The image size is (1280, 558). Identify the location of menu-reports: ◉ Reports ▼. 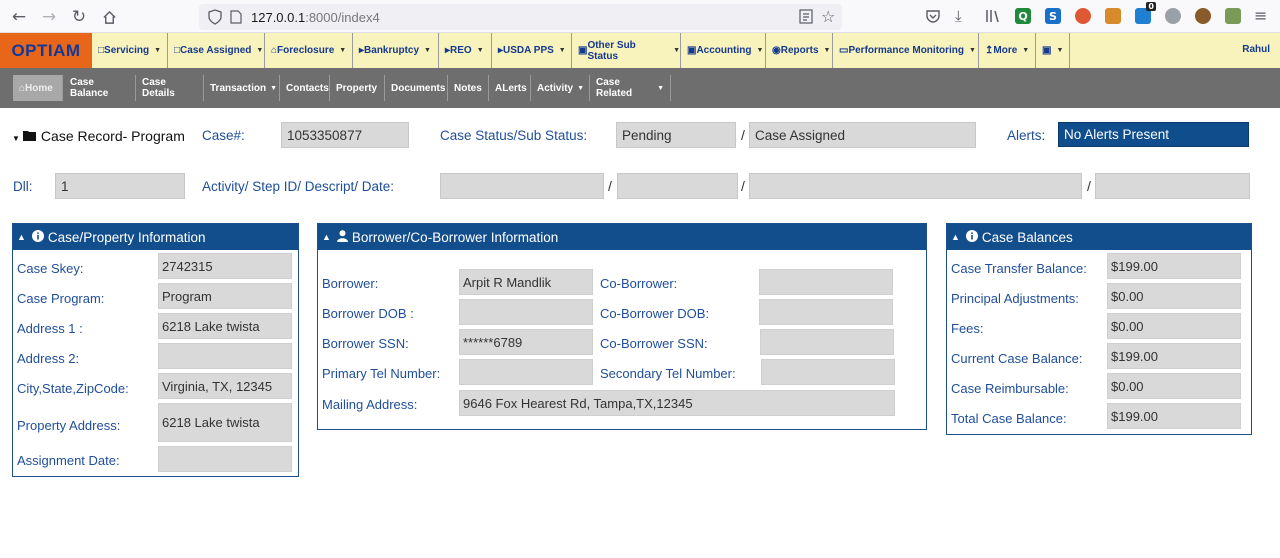
(799, 50).